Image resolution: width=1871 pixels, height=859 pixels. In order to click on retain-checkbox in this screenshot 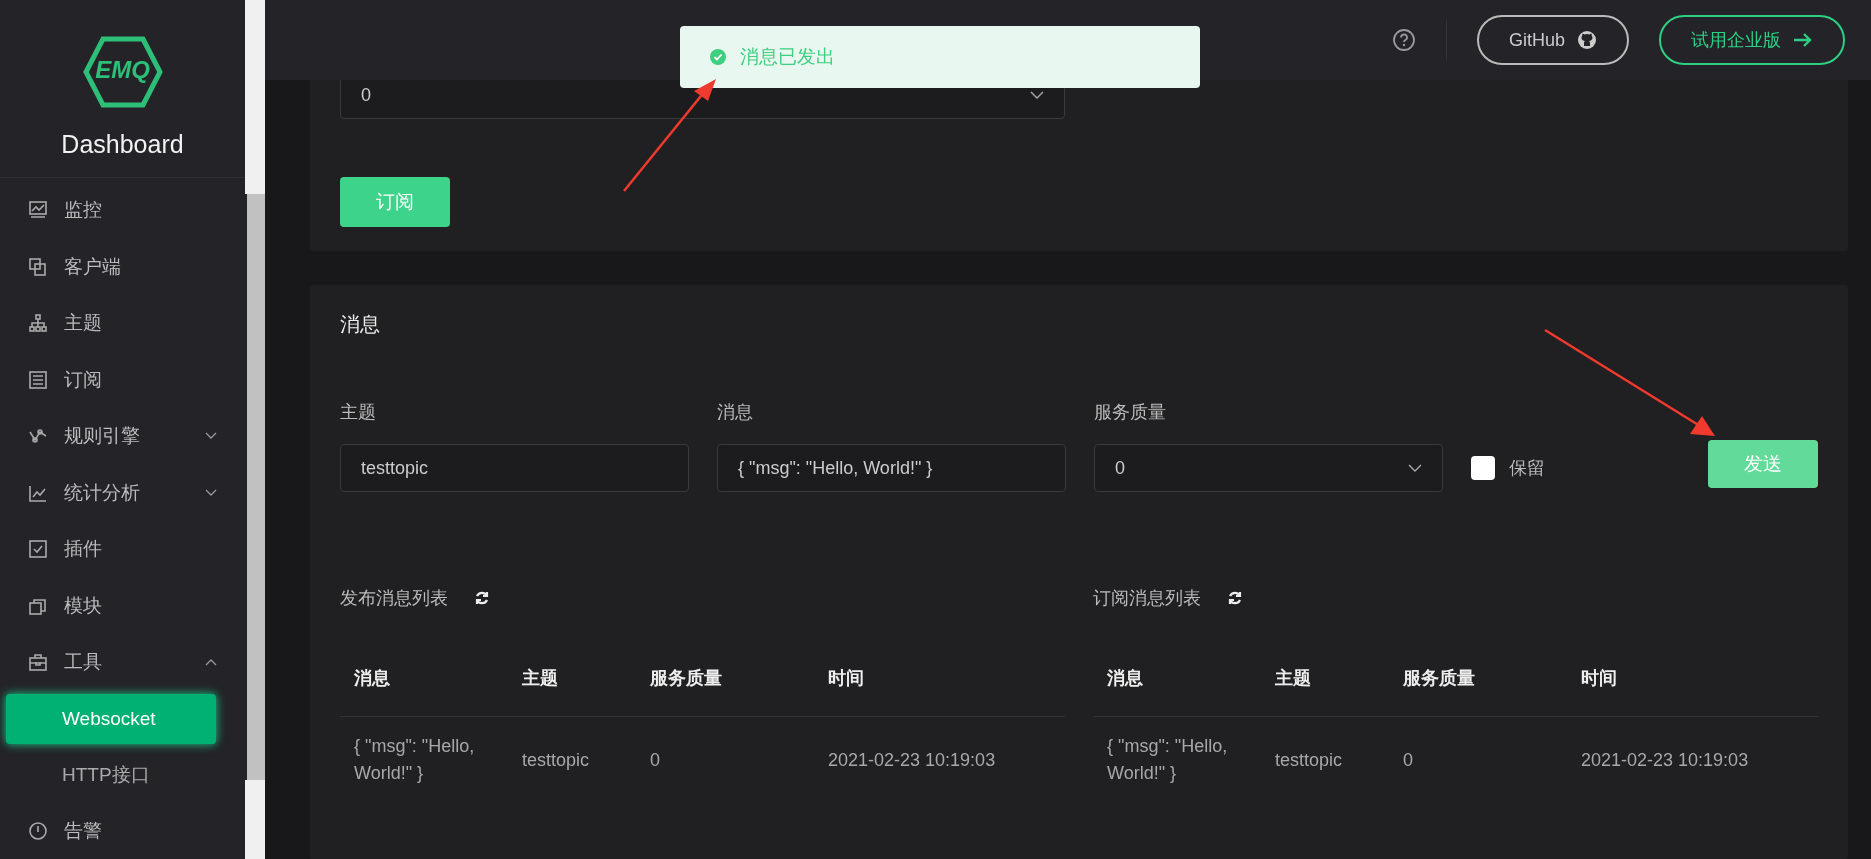, I will do `click(1483, 468)`.